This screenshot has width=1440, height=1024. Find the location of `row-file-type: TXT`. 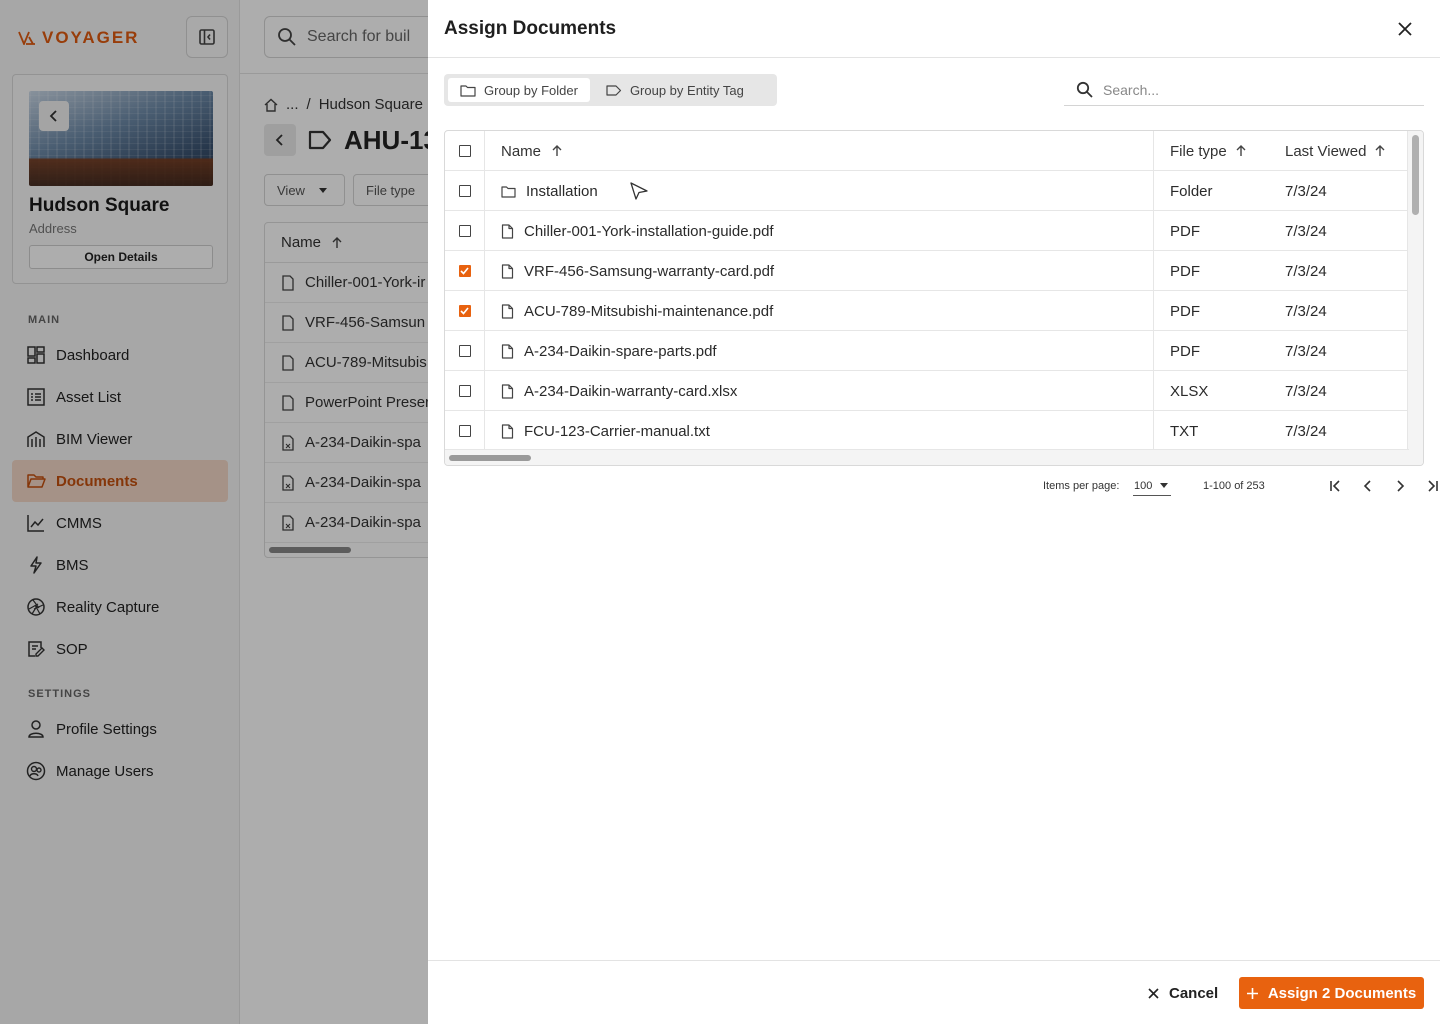

row-file-type: TXT is located at coordinates (1184, 431).